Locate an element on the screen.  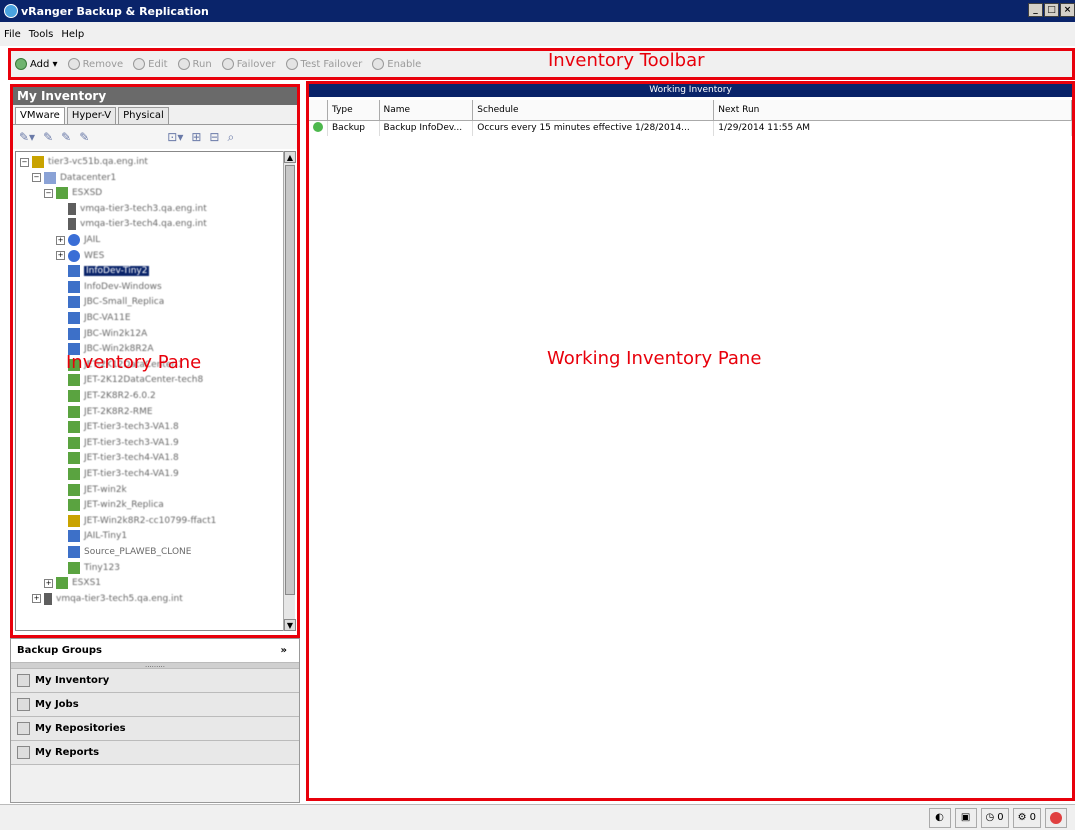
tree-node: JET-2K12DataCenter-tech8 is located at coordinates (135, 380).